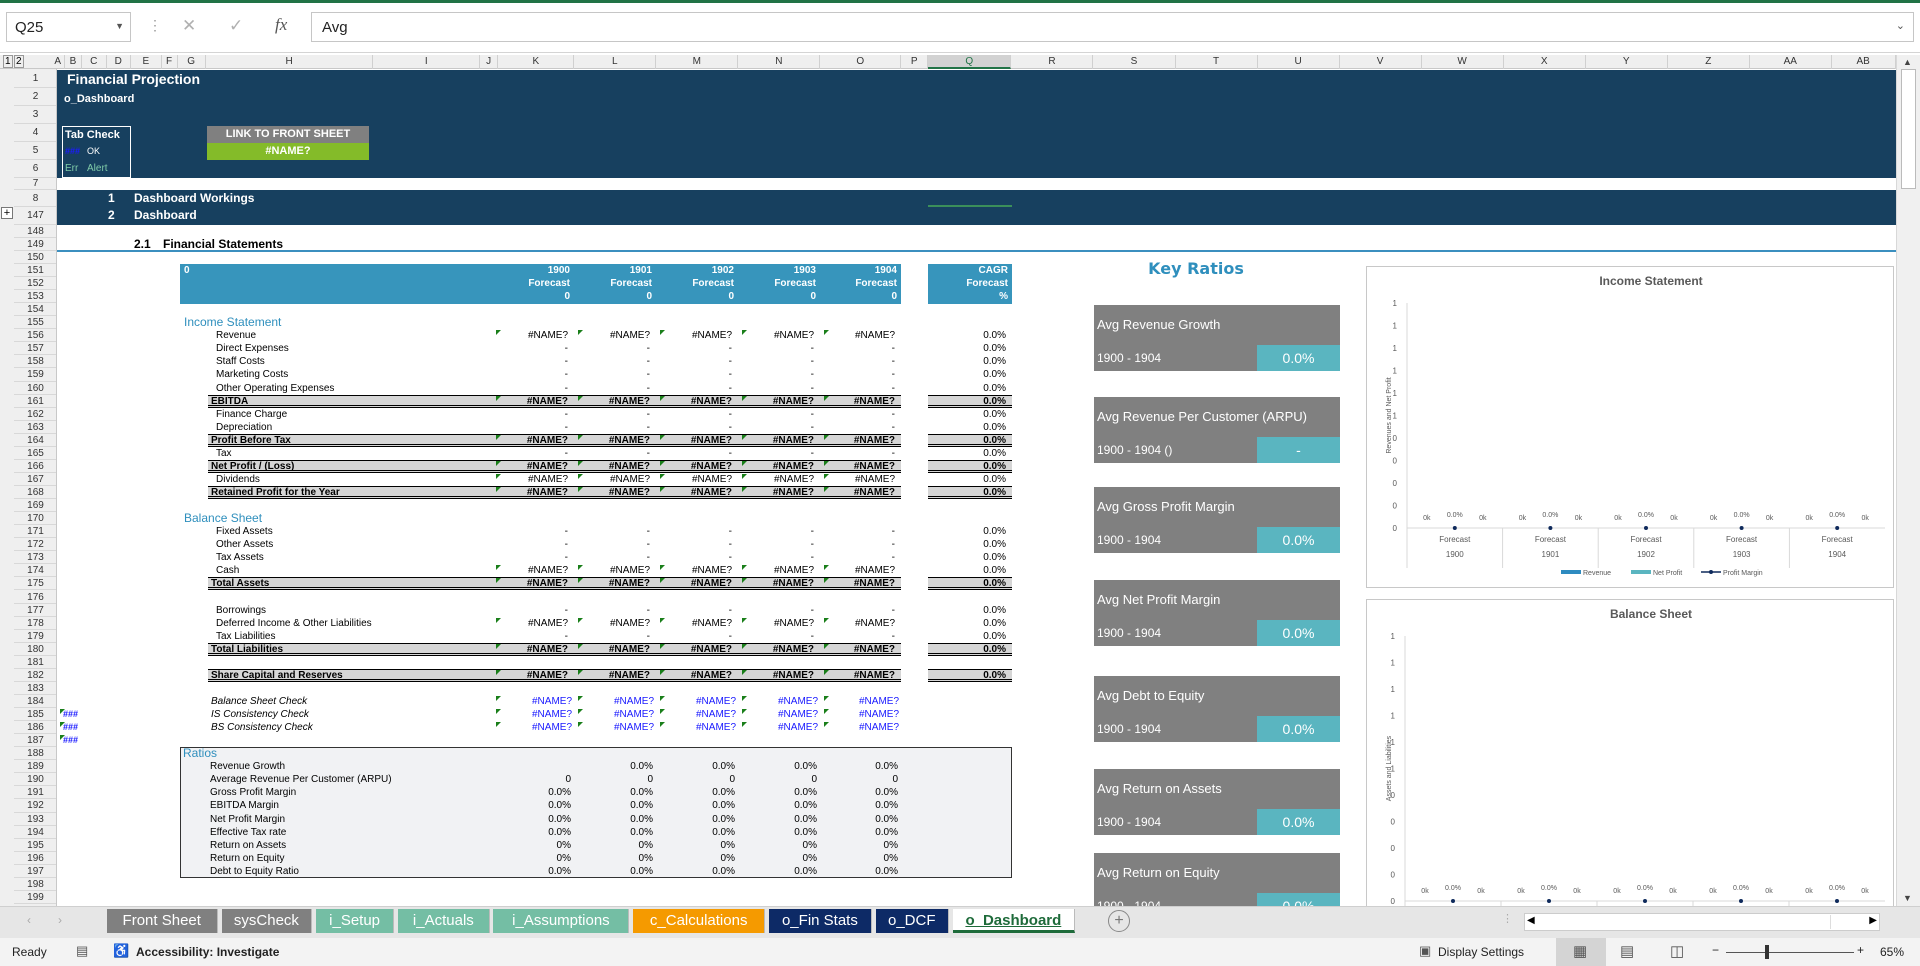  What do you see at coordinates (1627, 951) in the screenshot?
I see `page-layout-icon: ▤` at bounding box center [1627, 951].